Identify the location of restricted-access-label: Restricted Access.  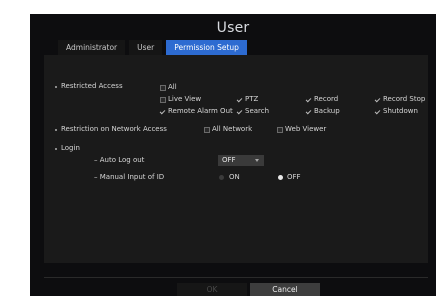
(92, 86).